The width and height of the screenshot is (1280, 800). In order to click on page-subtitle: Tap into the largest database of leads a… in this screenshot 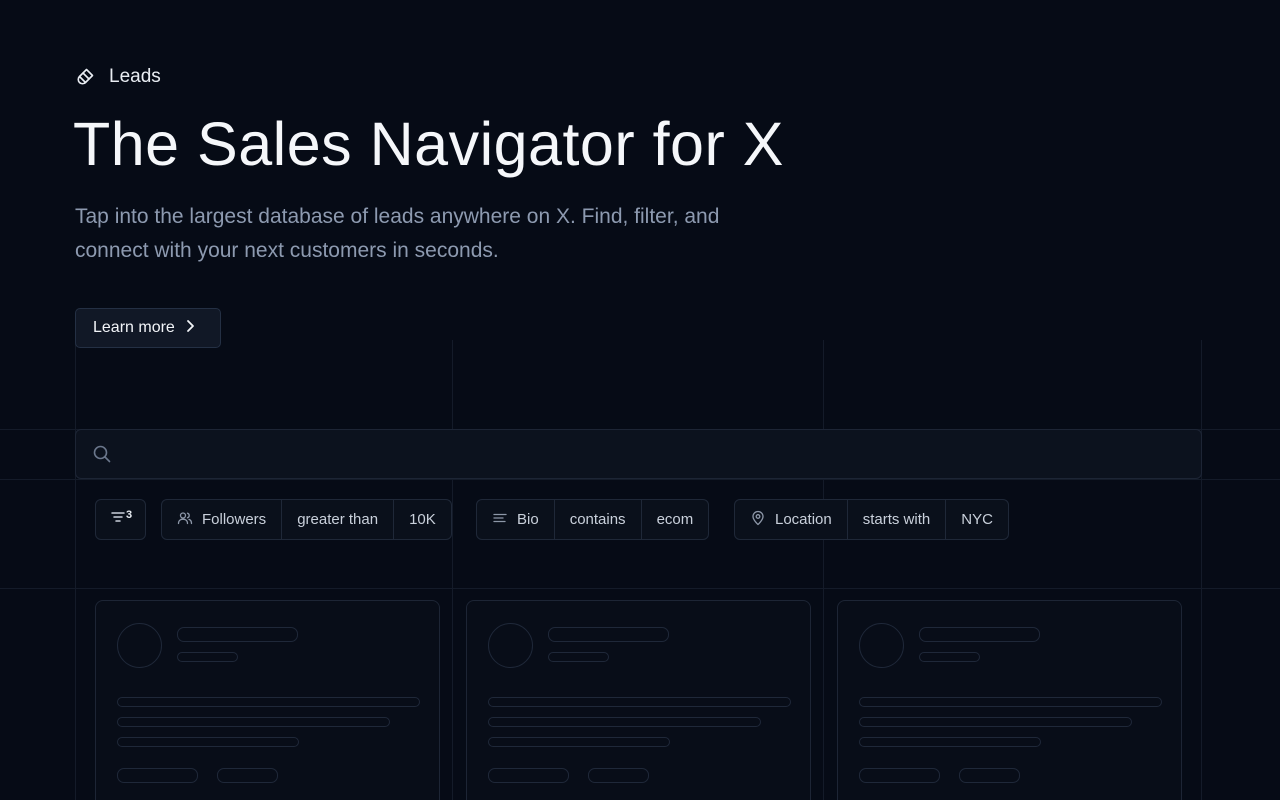, I will do `click(397, 233)`.